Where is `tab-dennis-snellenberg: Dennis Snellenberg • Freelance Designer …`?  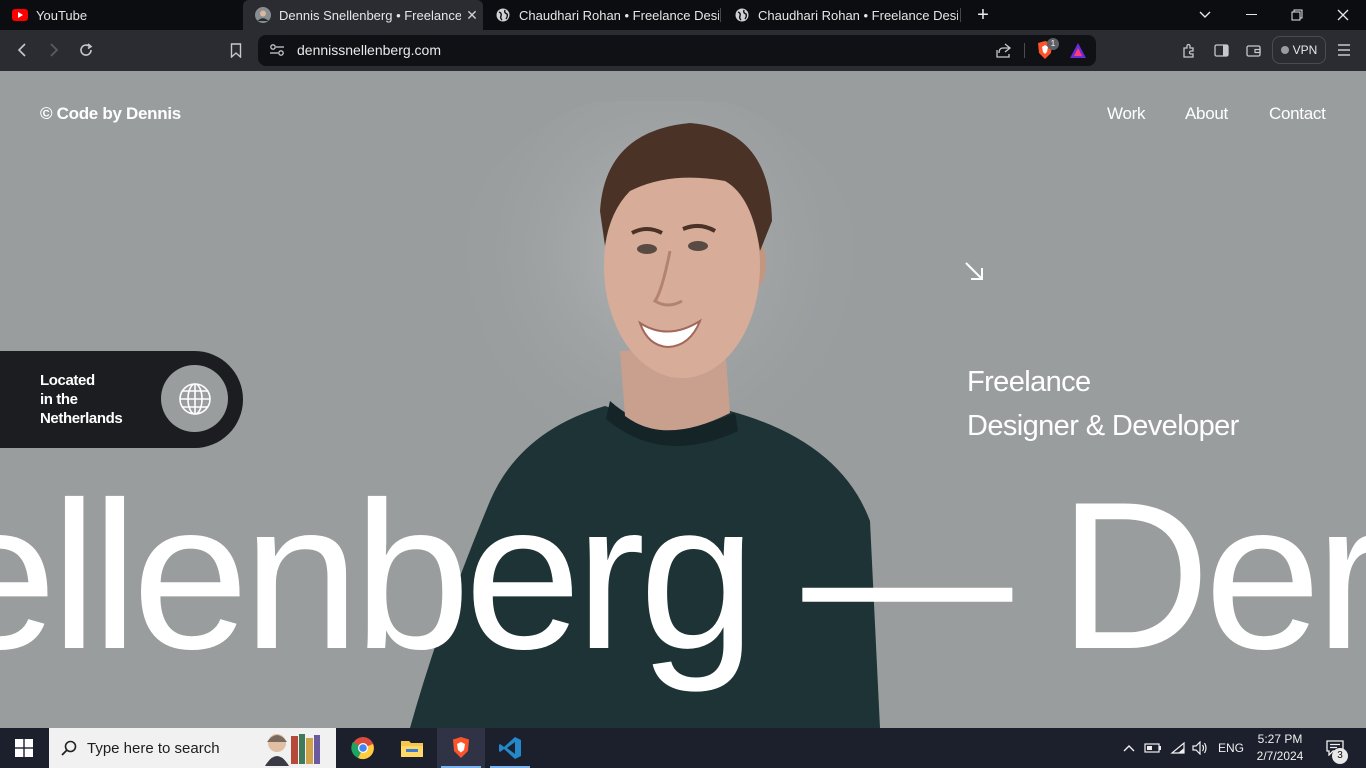 tab-dennis-snellenberg: Dennis Snellenberg • Freelance Designer … is located at coordinates (363, 15).